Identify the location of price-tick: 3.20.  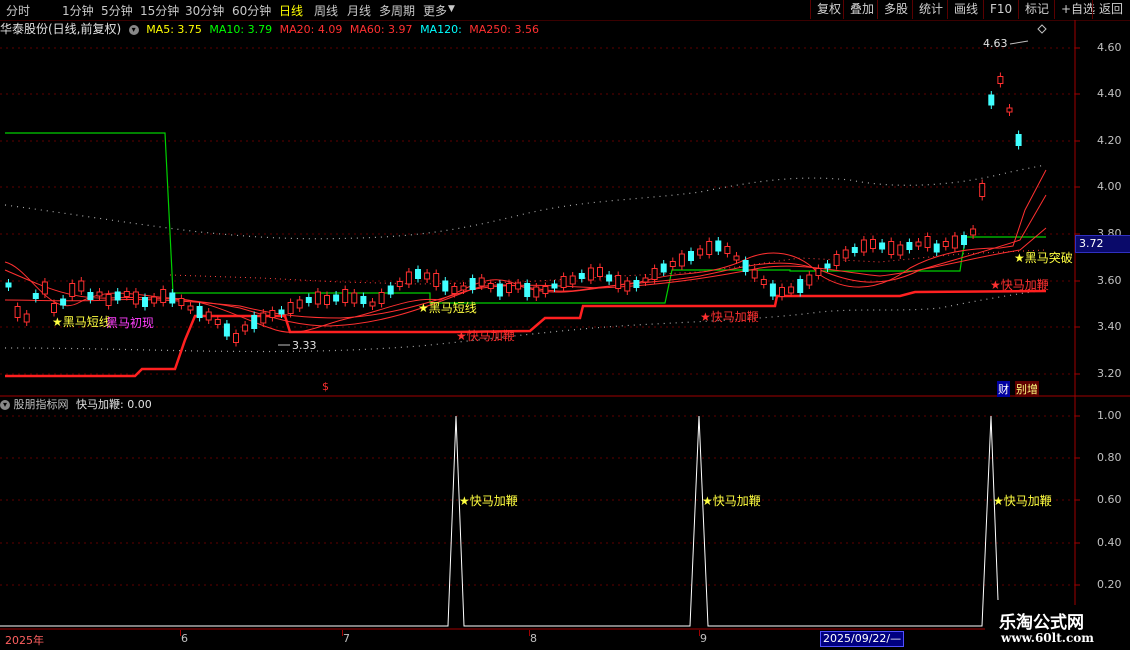
(1109, 373).